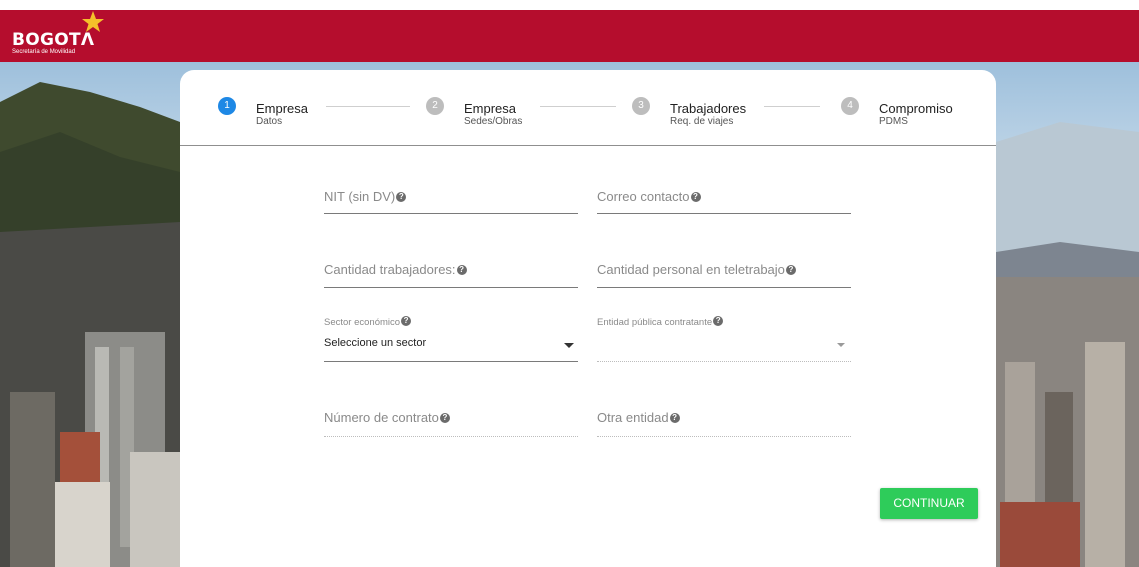  What do you see at coordinates (724, 213) in the screenshot?
I see `email-underline` at bounding box center [724, 213].